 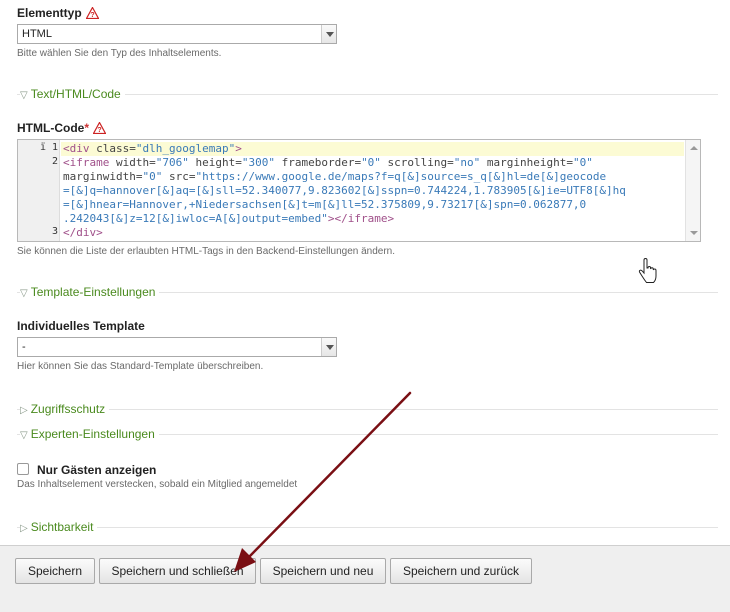 I want to click on template-label: Individuelles Template, so click(x=81, y=326).